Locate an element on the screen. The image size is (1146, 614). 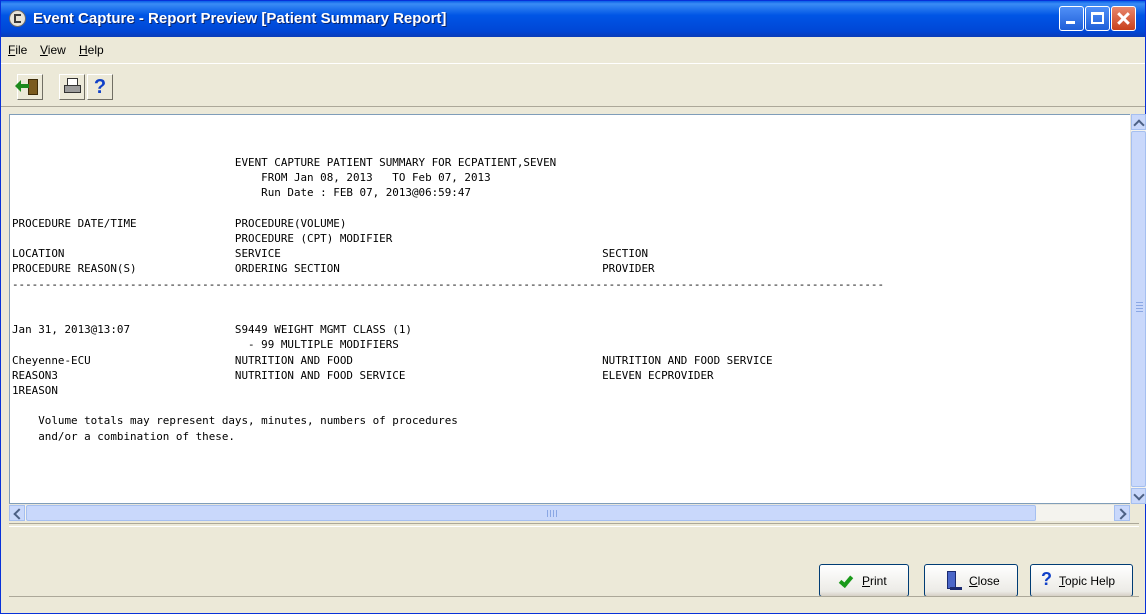
report-line: PROCEDURE (CPT) MODIFIER is located at coordinates (202, 239).